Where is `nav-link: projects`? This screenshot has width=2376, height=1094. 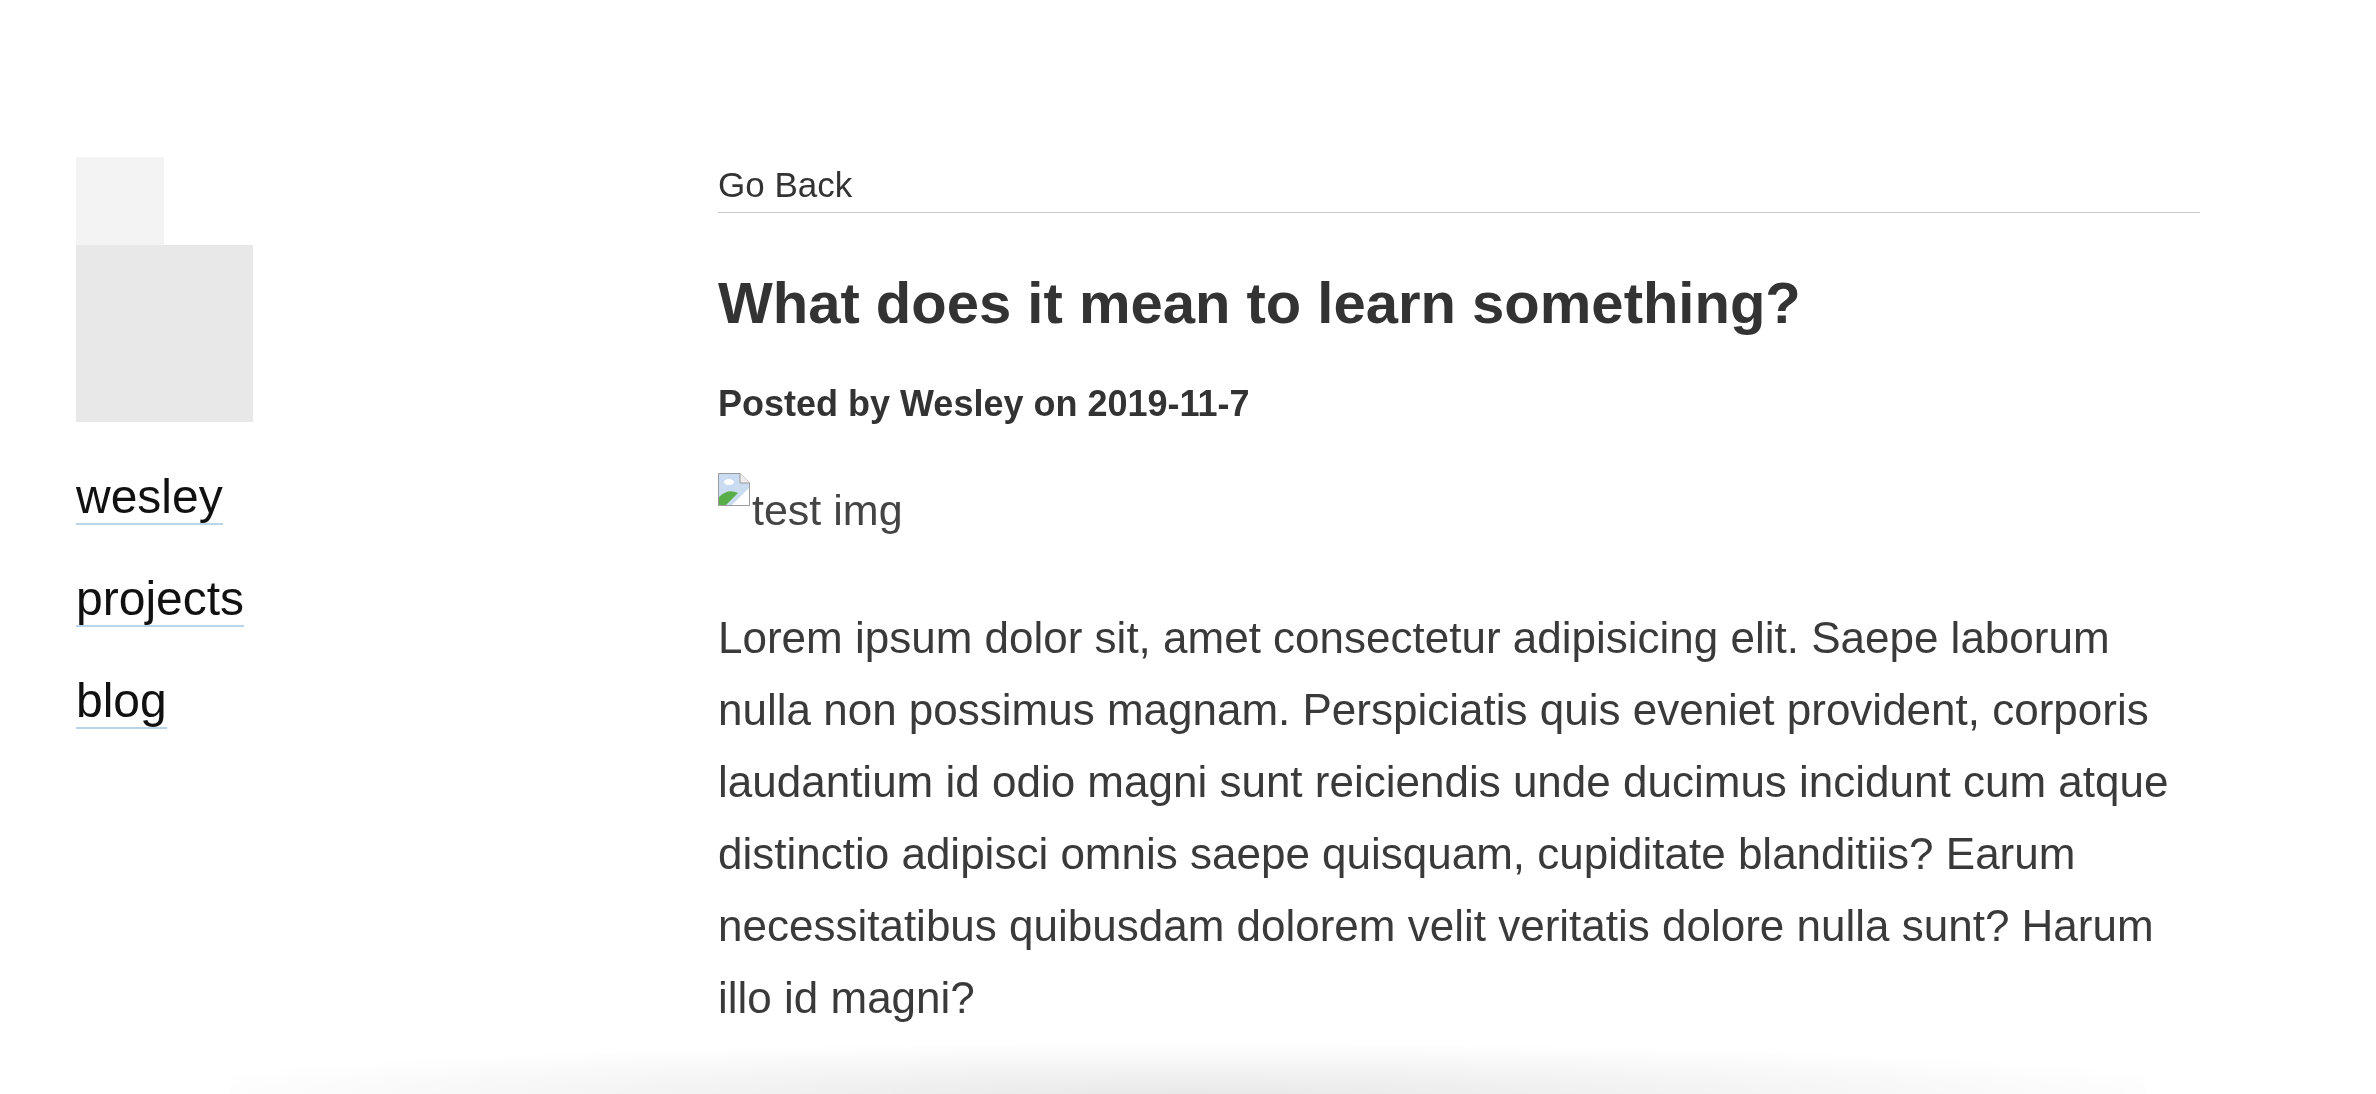
nav-link: projects is located at coordinates (160, 601).